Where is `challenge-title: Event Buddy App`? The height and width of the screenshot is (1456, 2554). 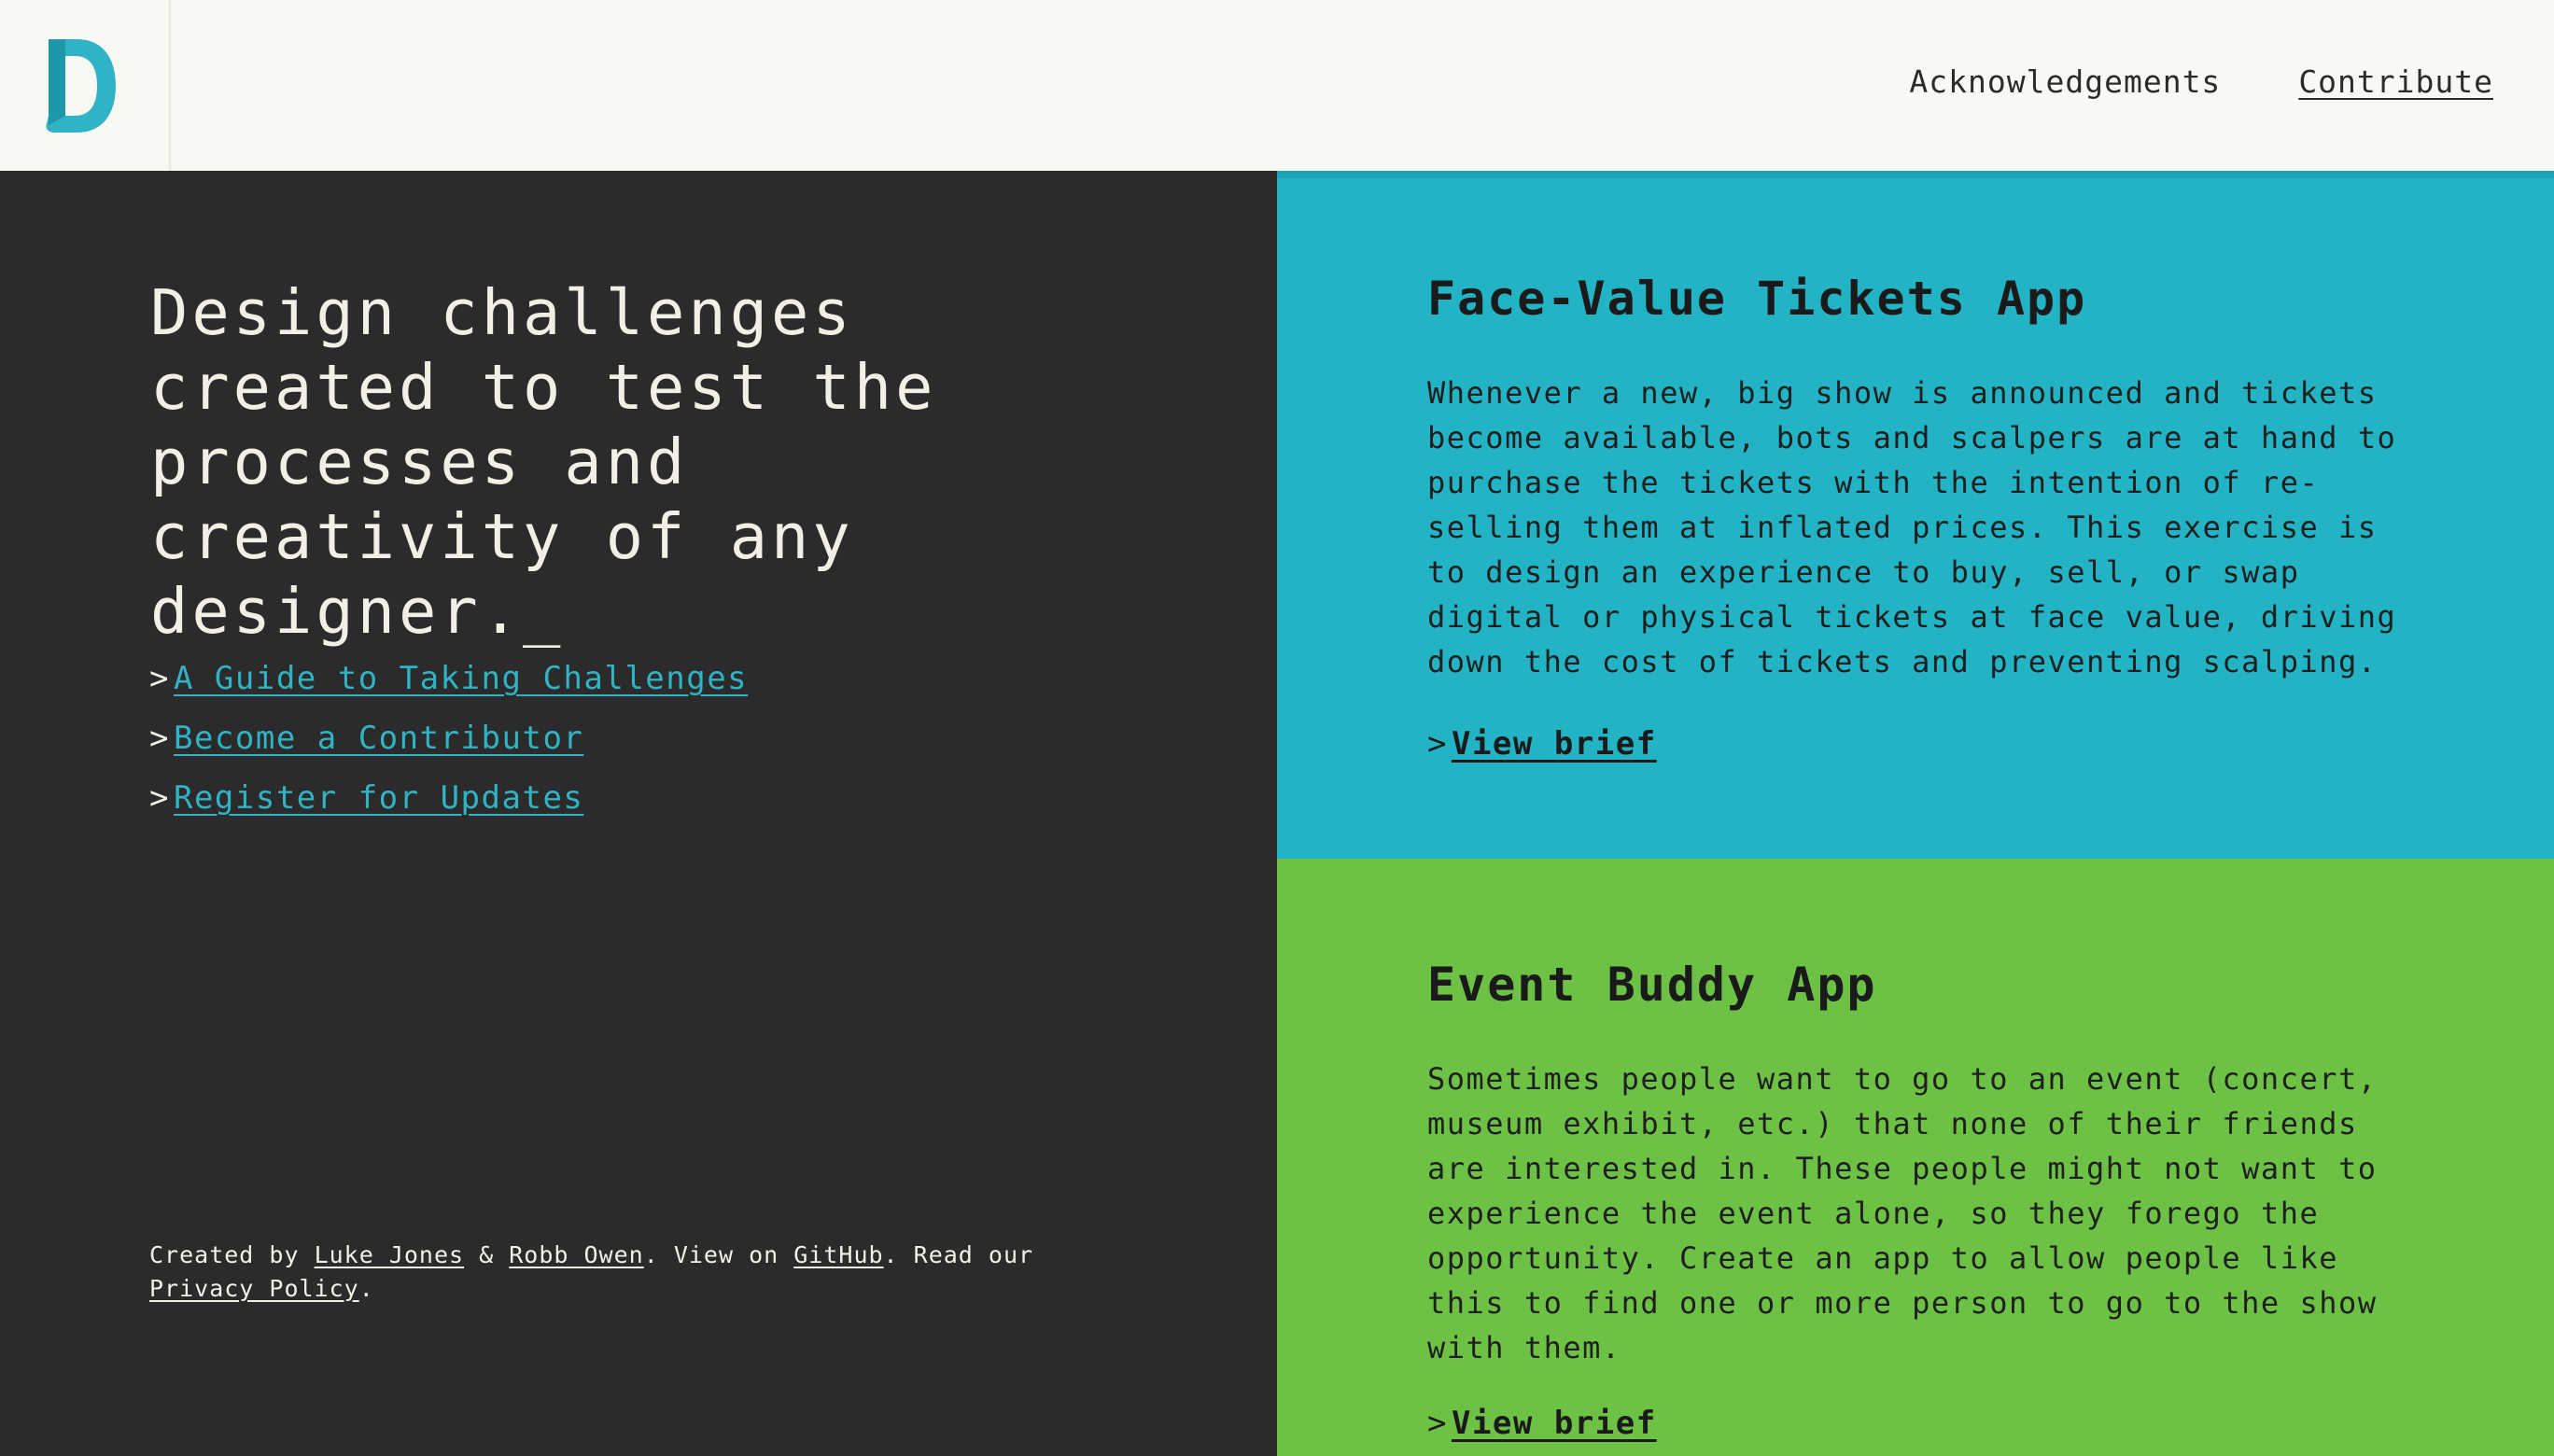 challenge-title: Event Buddy App is located at coordinates (1652, 985).